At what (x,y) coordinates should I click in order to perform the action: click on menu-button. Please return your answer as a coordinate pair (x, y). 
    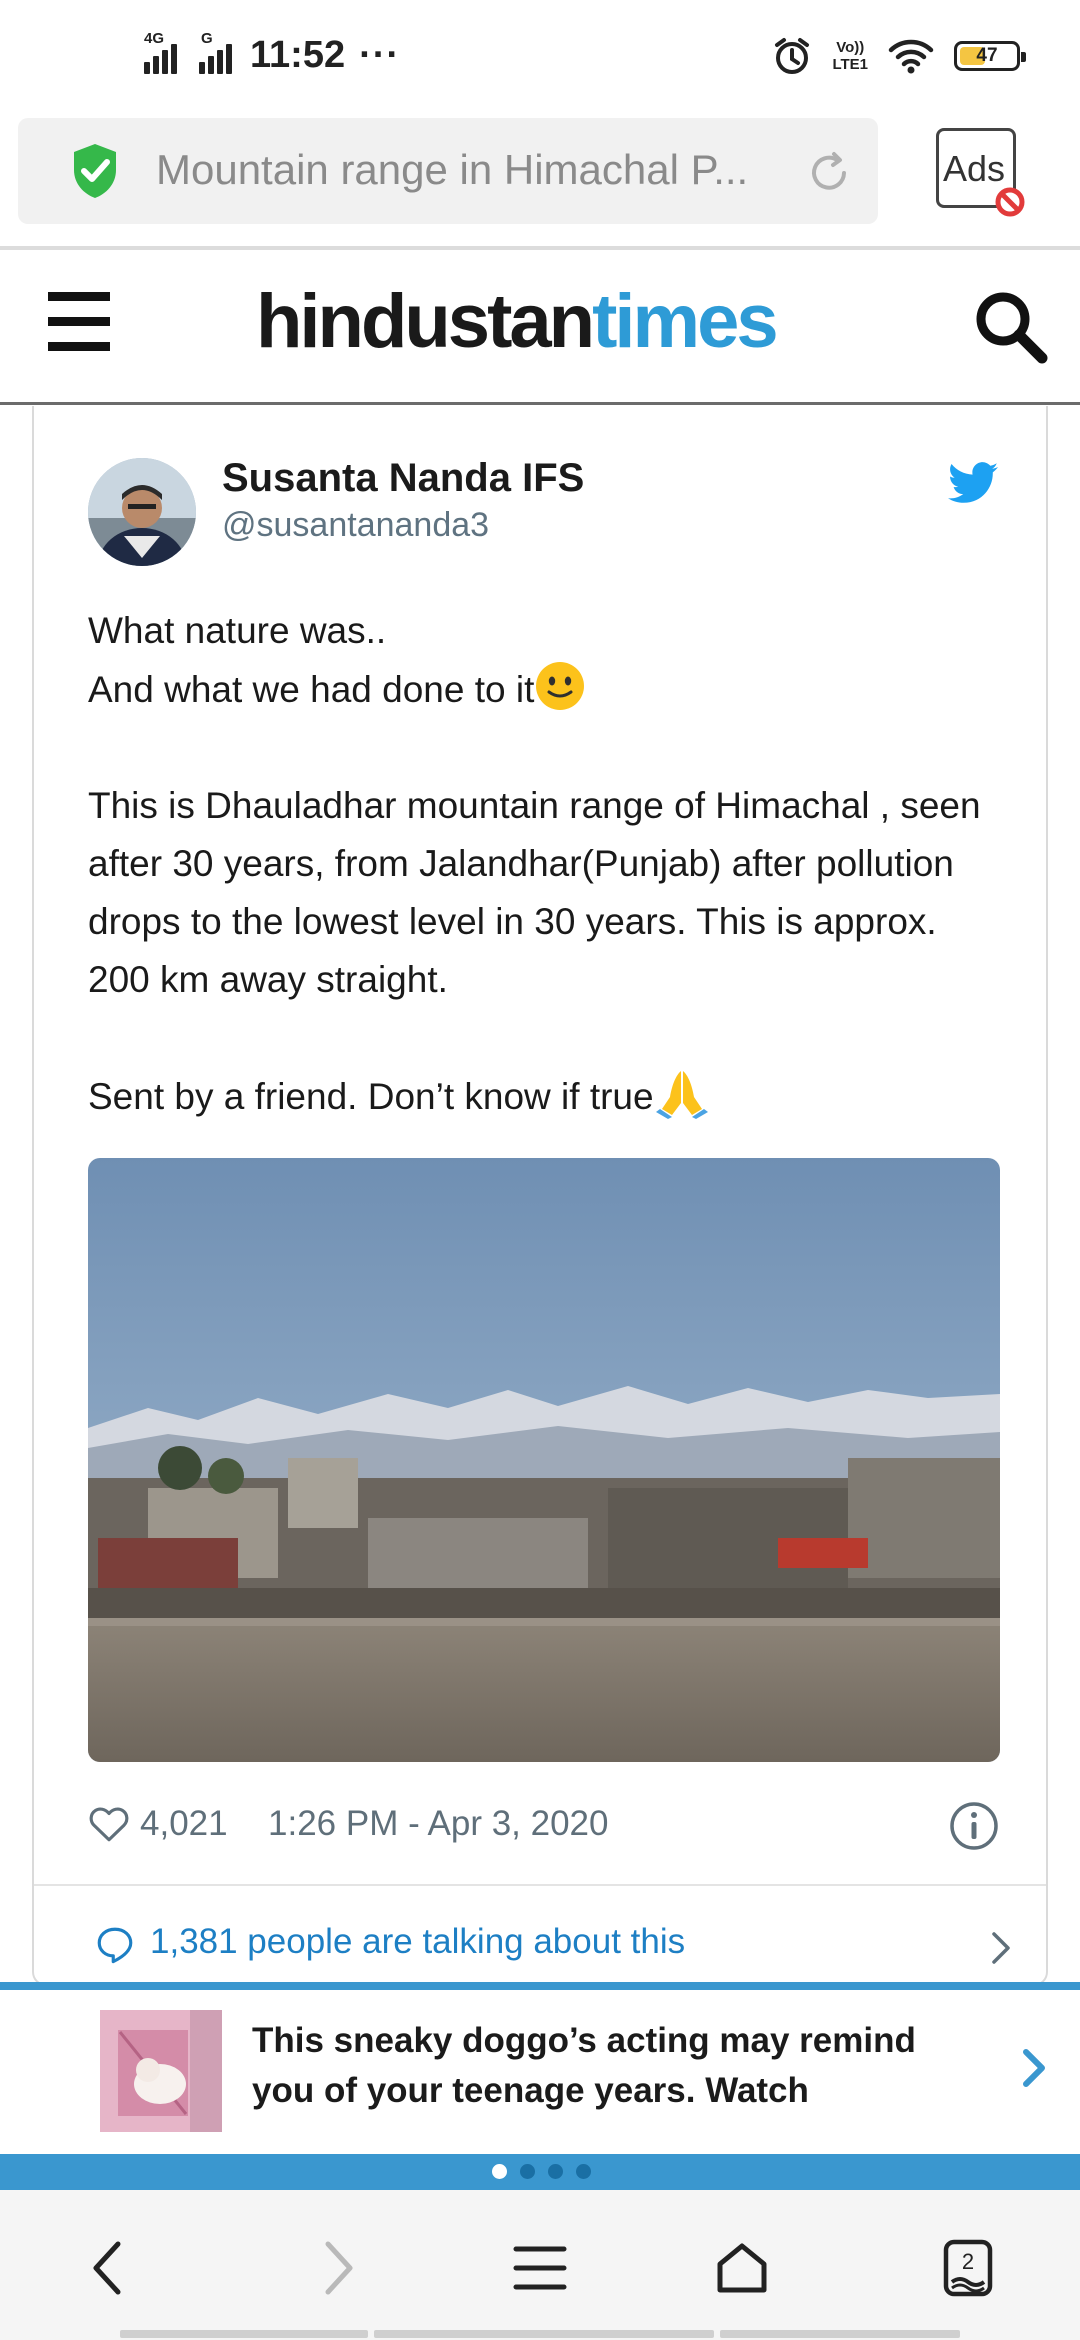
    Looking at the image, I should click on (540, 2268).